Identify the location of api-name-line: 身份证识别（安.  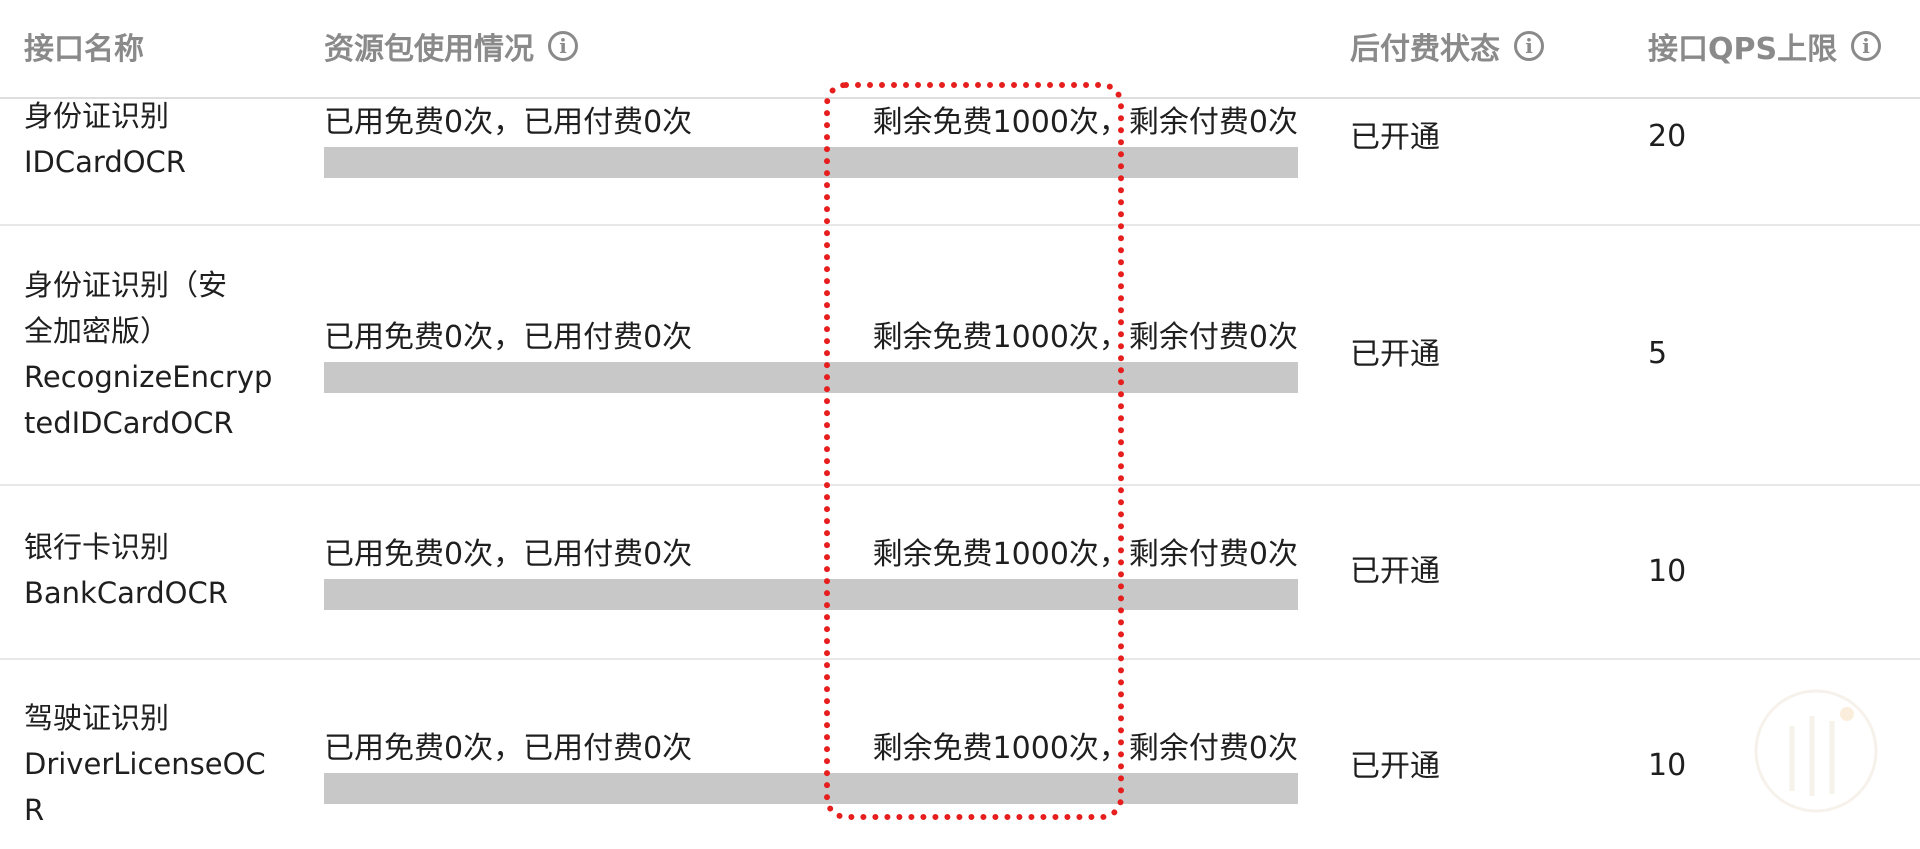
(126, 285).